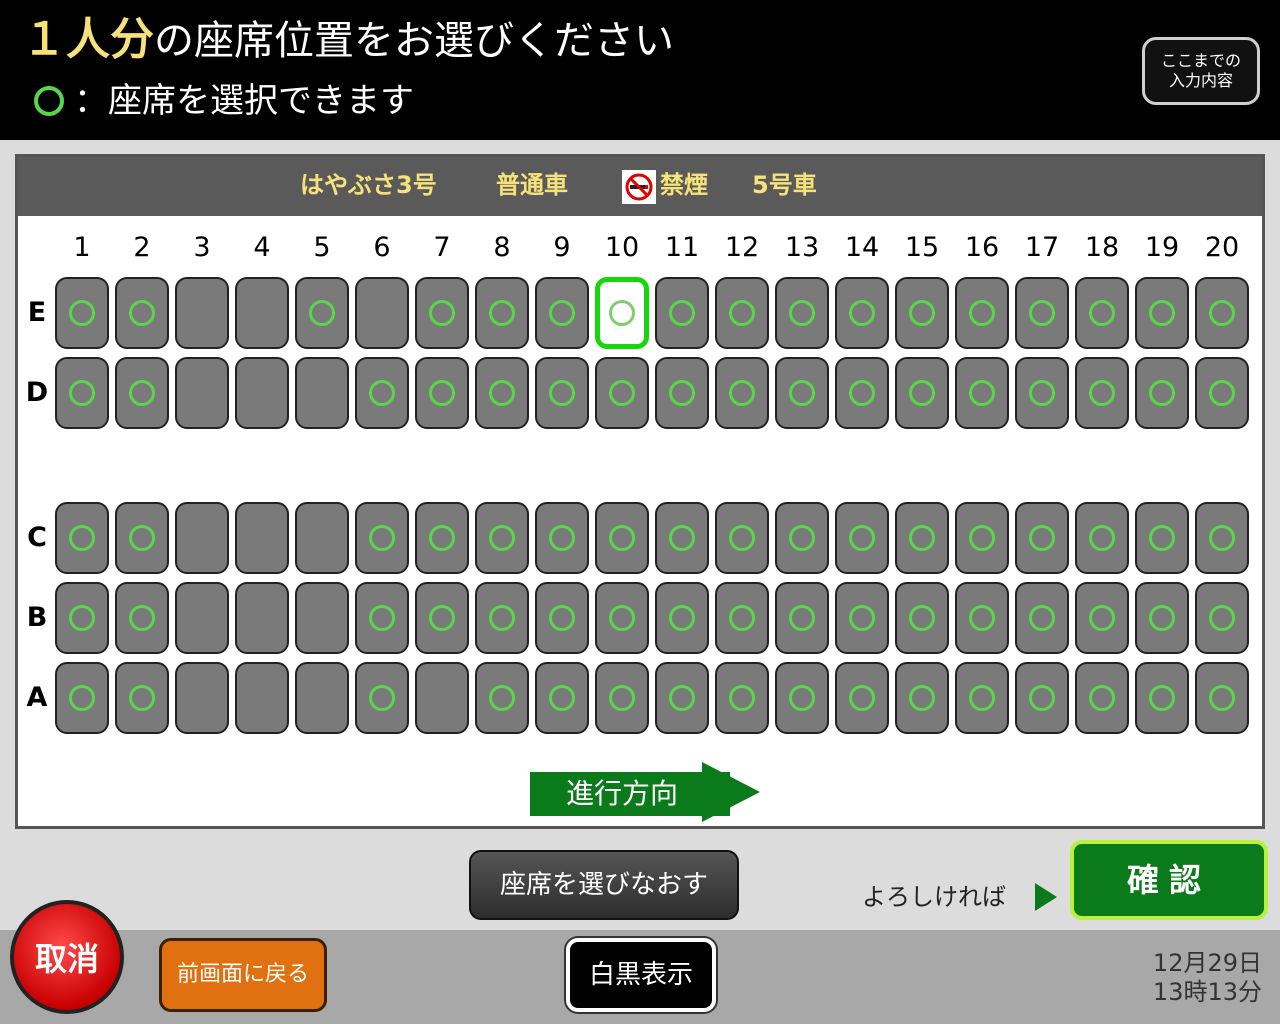  Describe the element at coordinates (1169, 880) in the screenshot. I see `confirm-button: 確認` at that location.